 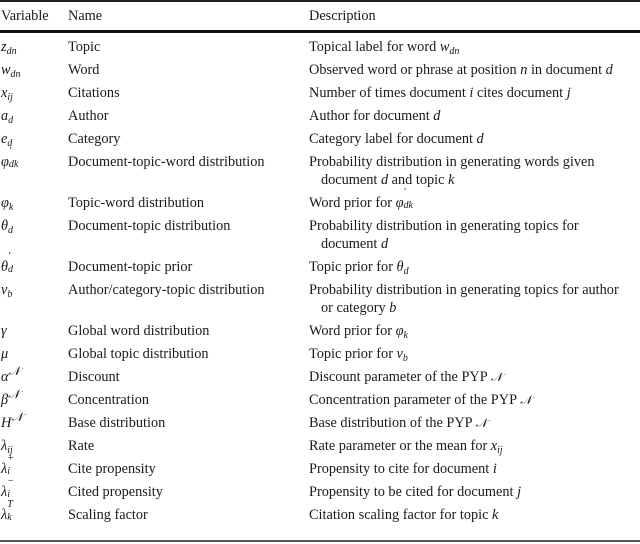 I want to click on desc-math-sub: b, so click(x=405, y=358).